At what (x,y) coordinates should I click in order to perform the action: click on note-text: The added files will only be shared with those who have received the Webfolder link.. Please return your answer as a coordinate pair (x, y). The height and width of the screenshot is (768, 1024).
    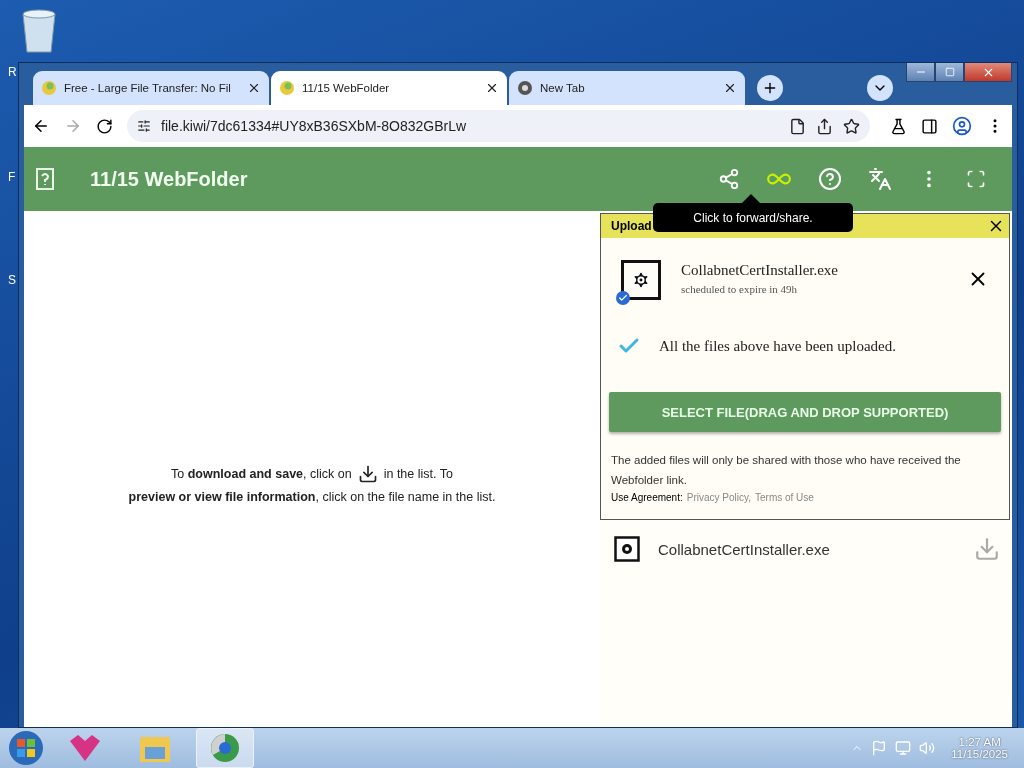
    Looking at the image, I should click on (786, 470).